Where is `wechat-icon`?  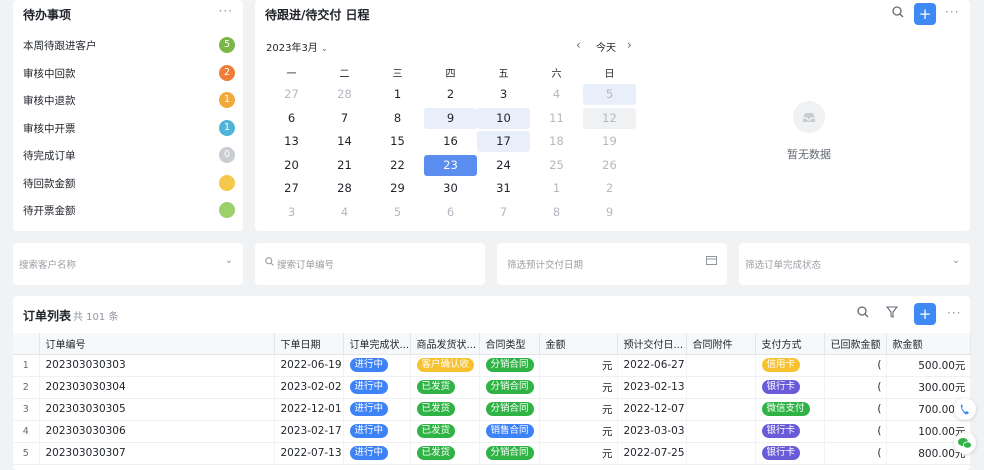
wechat-icon is located at coordinates (965, 443).